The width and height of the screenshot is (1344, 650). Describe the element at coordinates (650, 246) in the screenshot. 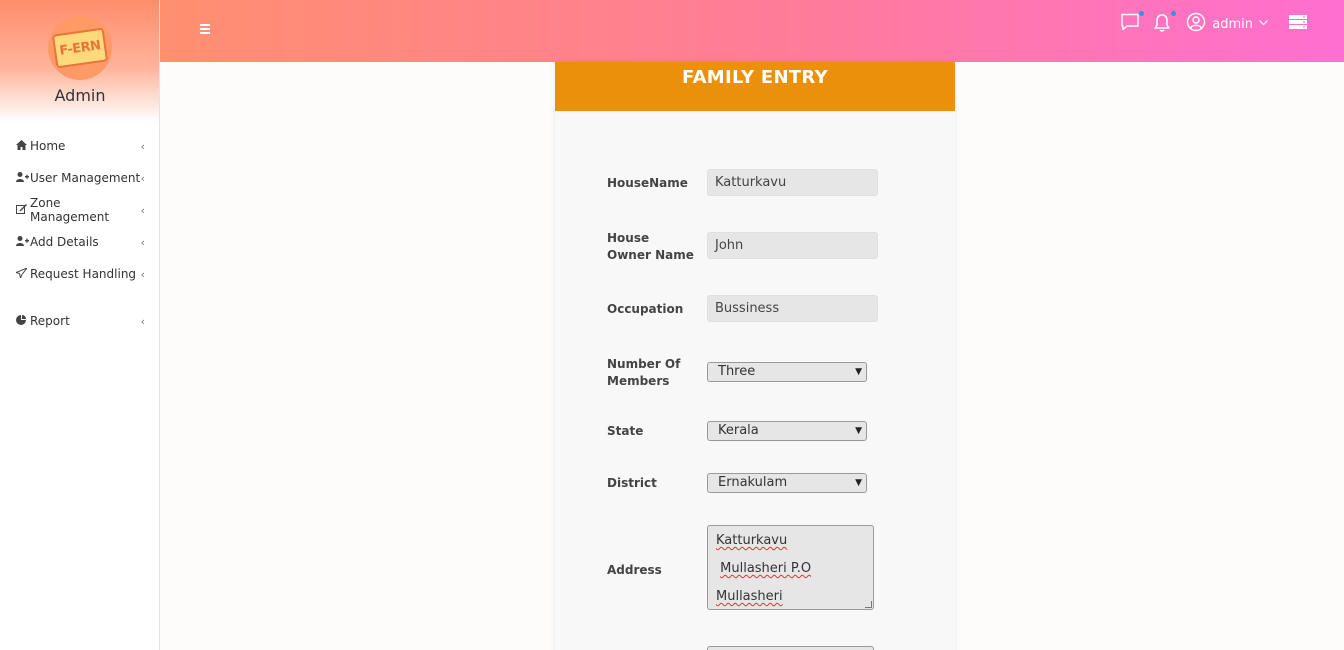

I see `owner-name-label: House Owner Name` at that location.